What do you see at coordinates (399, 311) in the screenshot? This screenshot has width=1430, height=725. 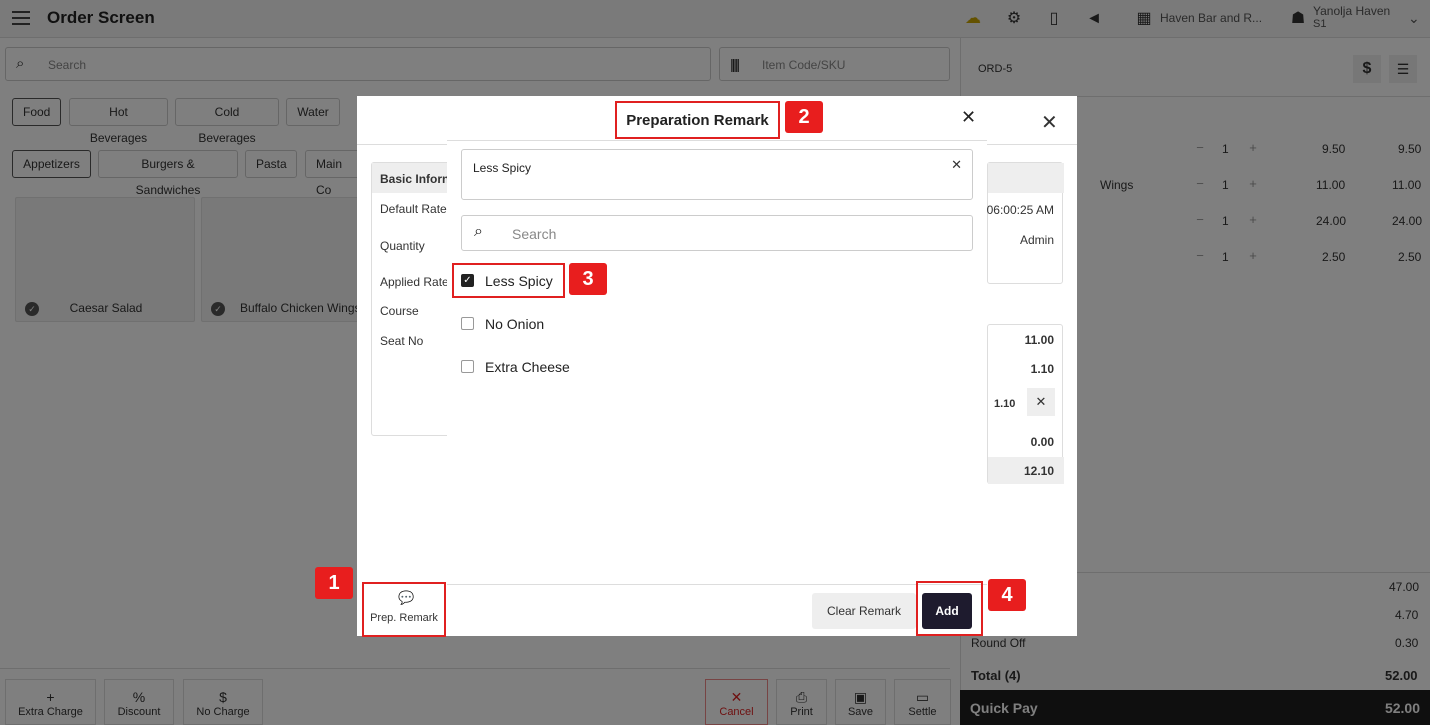 I see `field-label: Course` at bounding box center [399, 311].